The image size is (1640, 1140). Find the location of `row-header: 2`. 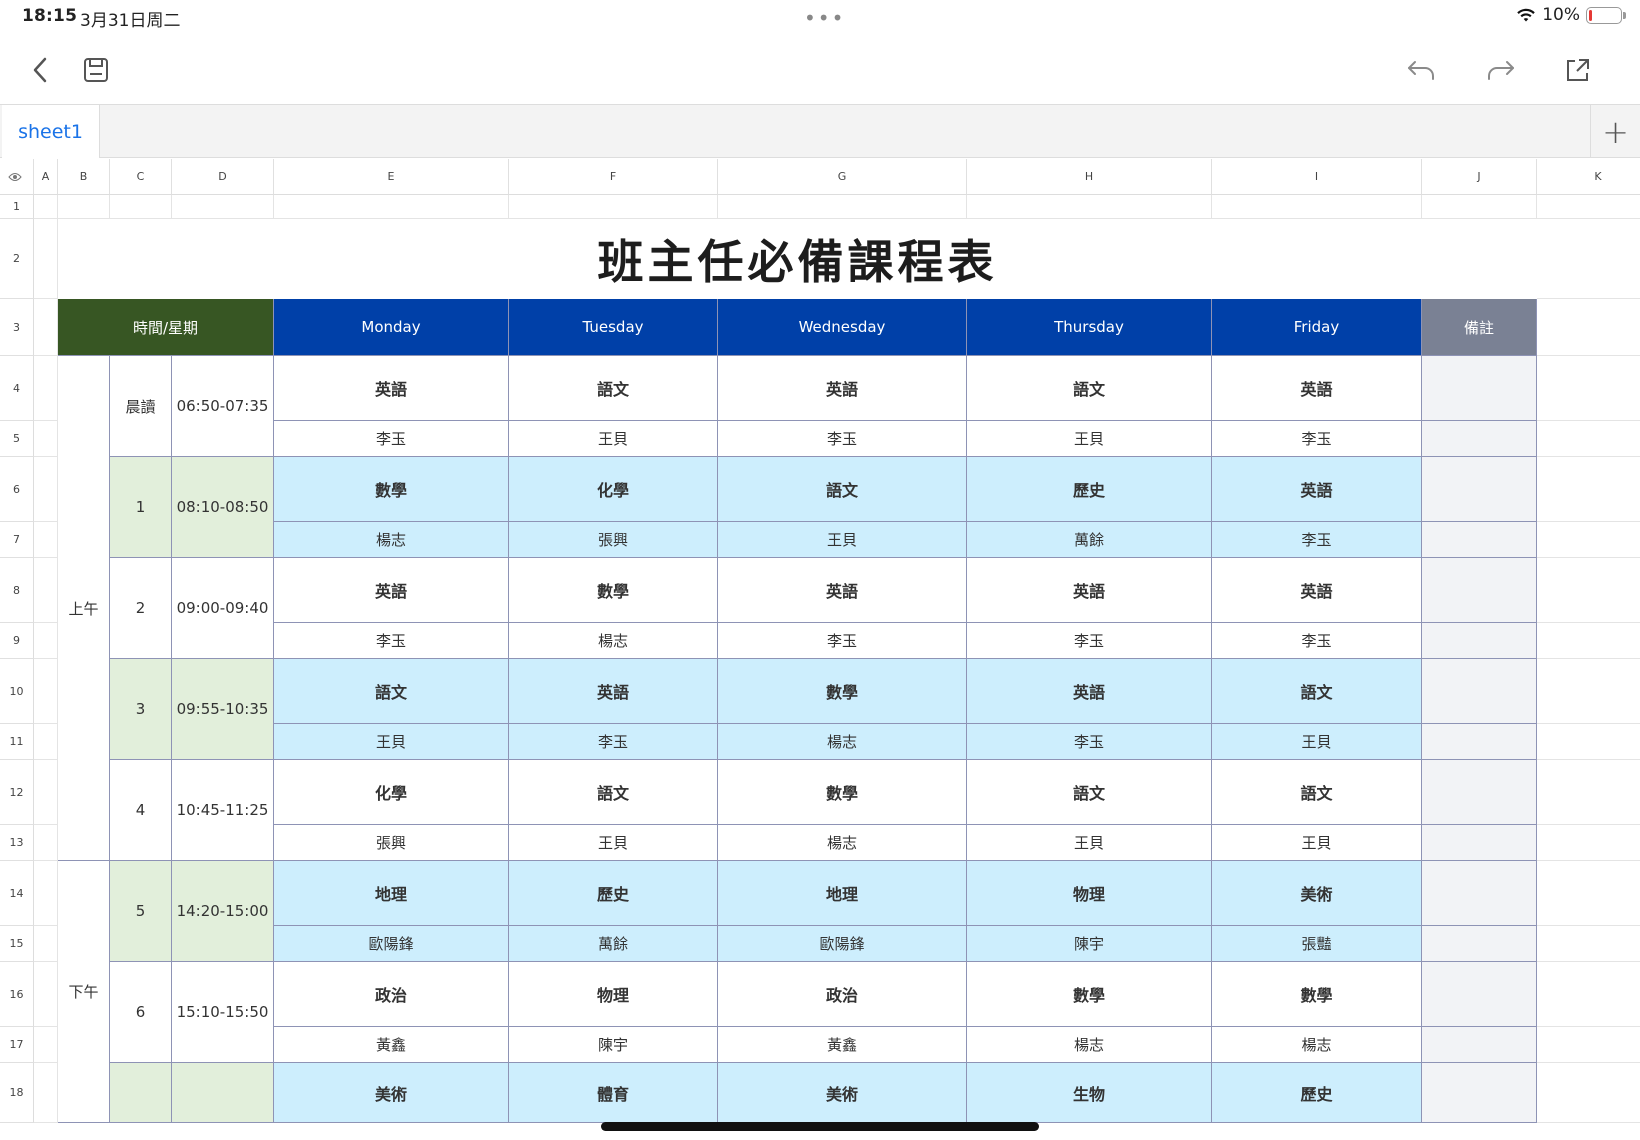

row-header: 2 is located at coordinates (17, 259).